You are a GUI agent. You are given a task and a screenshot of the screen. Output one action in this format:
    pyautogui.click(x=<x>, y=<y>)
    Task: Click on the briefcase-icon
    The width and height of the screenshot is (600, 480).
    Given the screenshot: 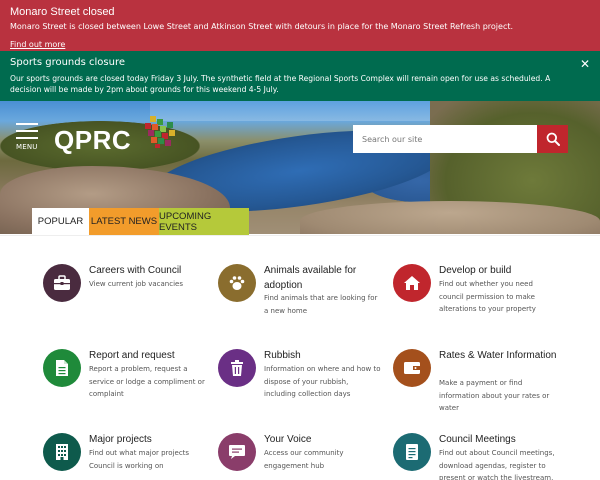 What is the action you would take?
    pyautogui.click(x=62, y=283)
    